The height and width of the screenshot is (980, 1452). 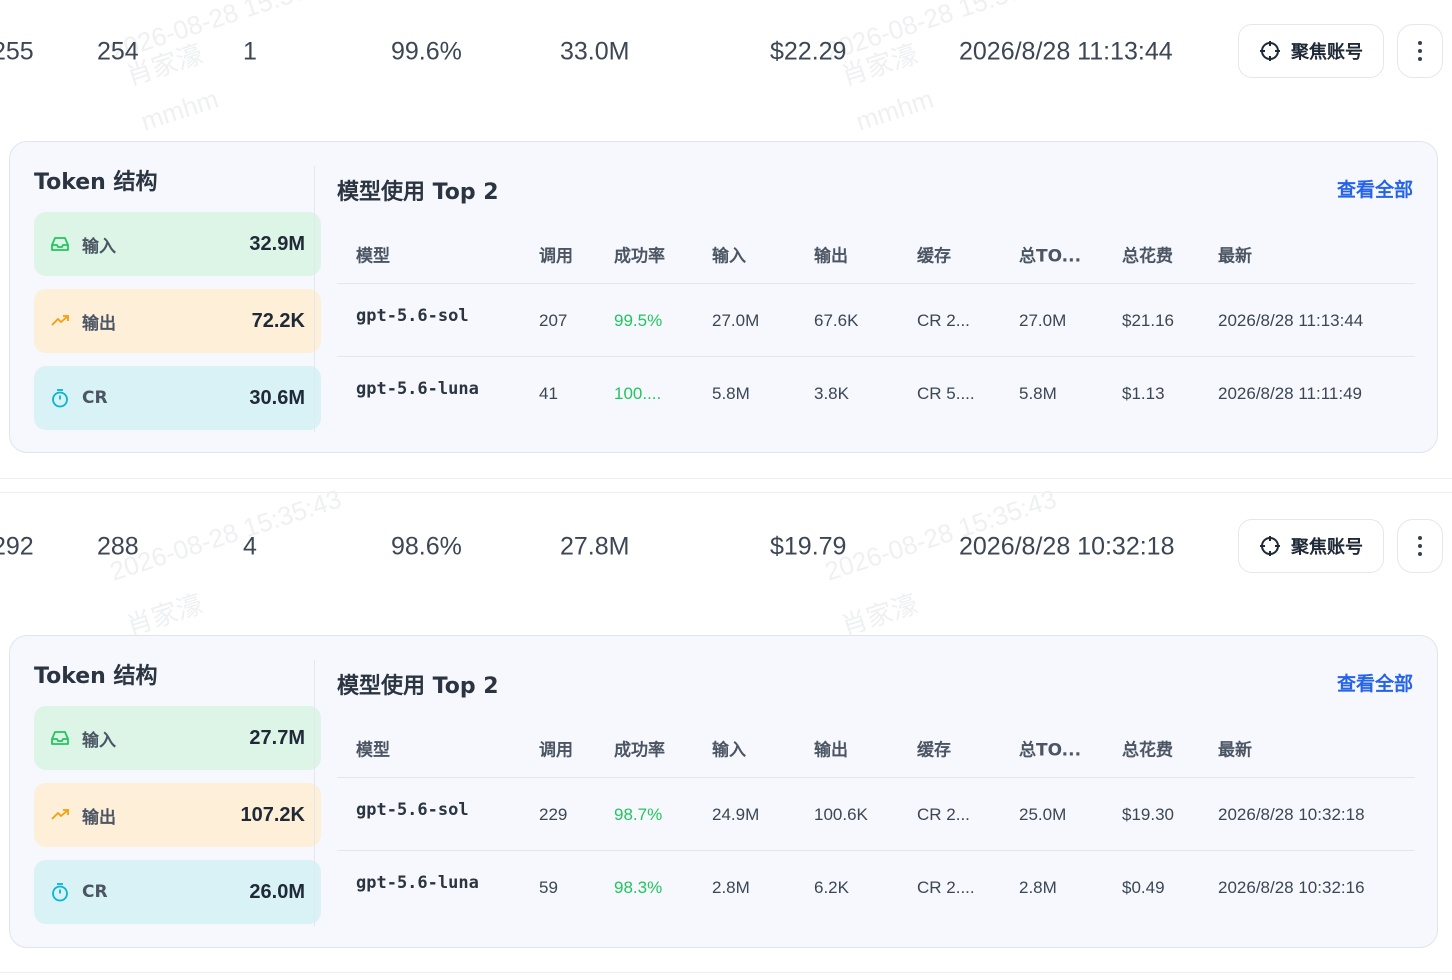 I want to click on more-vertical-icon, so click(x=1420, y=51).